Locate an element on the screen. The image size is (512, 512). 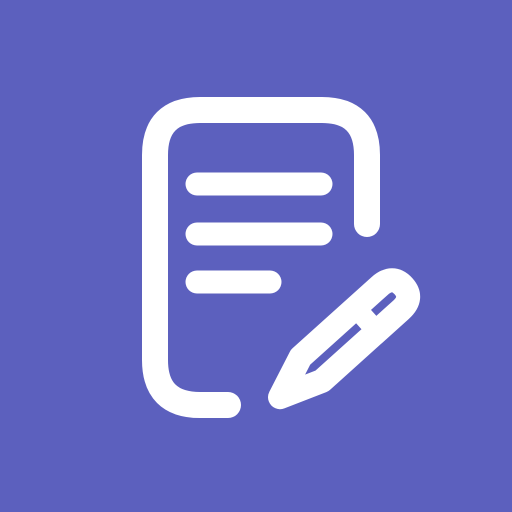
pencil-ferrule is located at coordinates (366, 319).